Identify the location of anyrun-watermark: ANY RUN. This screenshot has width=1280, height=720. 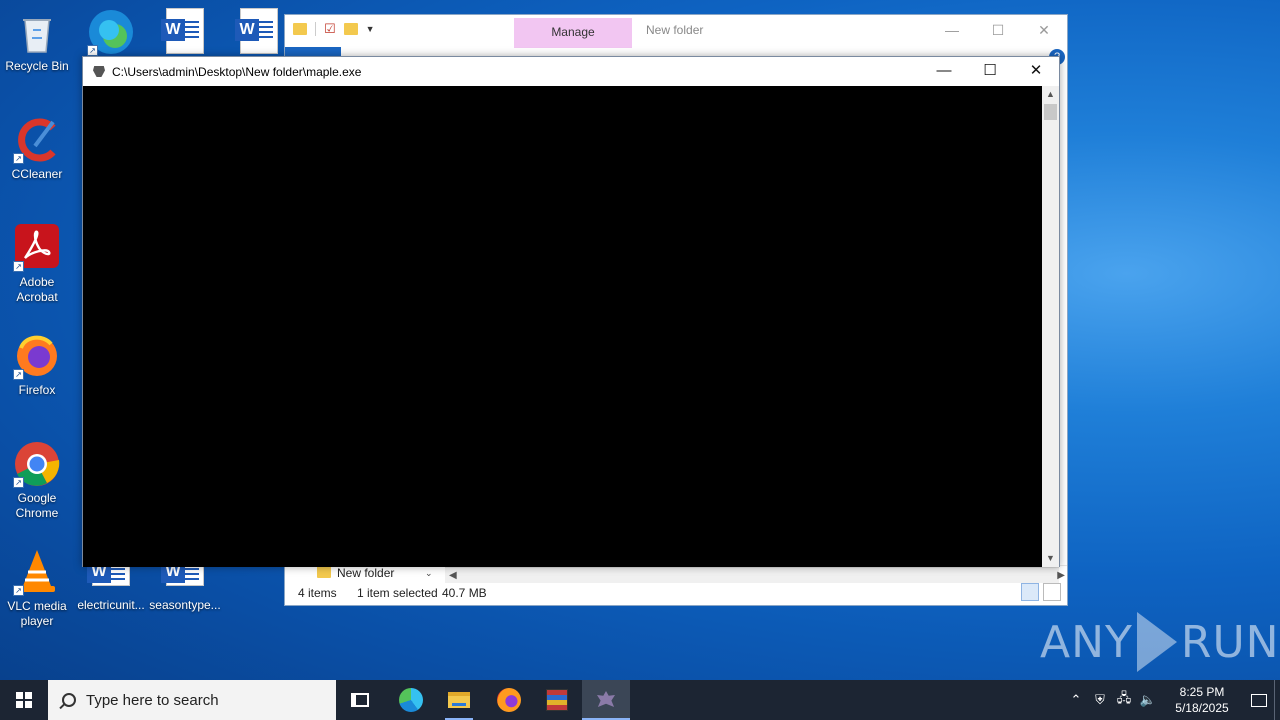
(1160, 642).